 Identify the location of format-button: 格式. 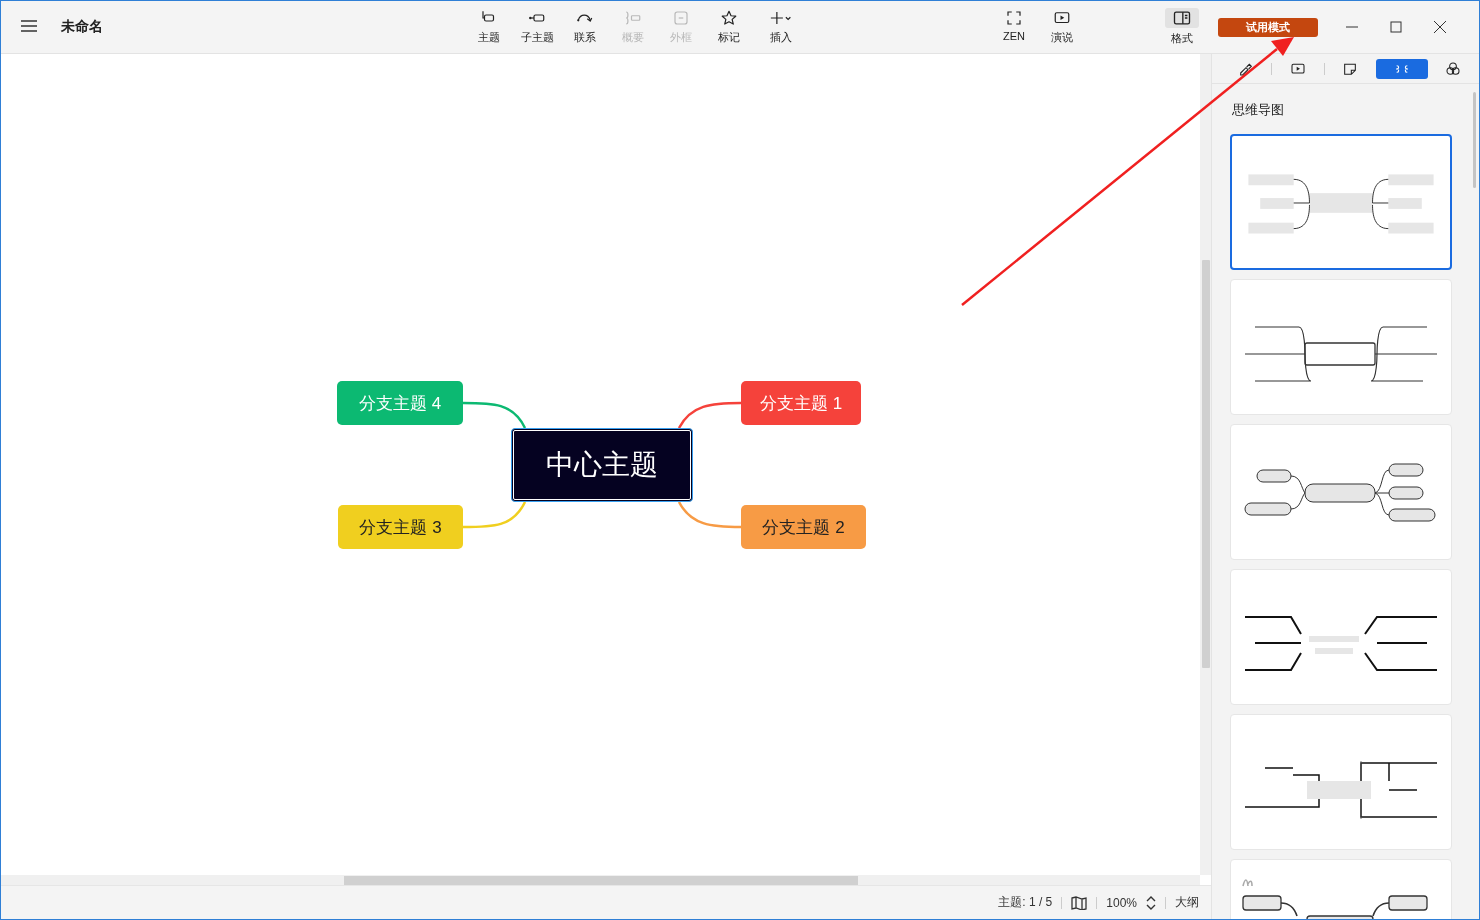
(1182, 27).